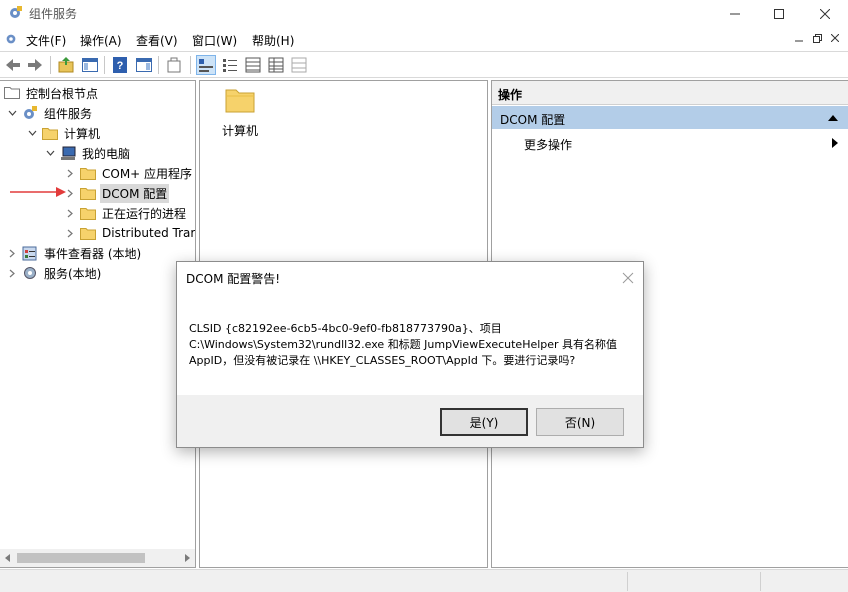 The width and height of the screenshot is (848, 592). What do you see at coordinates (120, 65) in the screenshot?
I see `help-icon: ?` at bounding box center [120, 65].